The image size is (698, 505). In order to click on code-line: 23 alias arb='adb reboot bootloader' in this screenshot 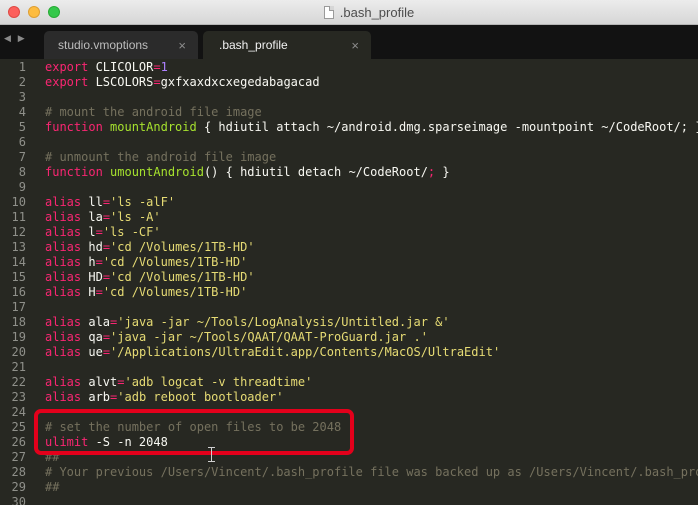, I will do `click(349, 397)`.